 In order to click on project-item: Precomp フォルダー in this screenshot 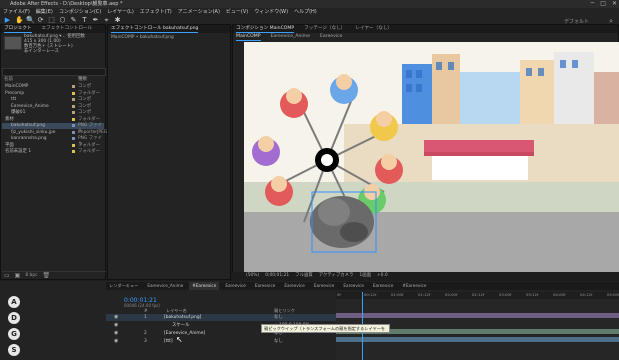, I will do `click(53, 94)`.